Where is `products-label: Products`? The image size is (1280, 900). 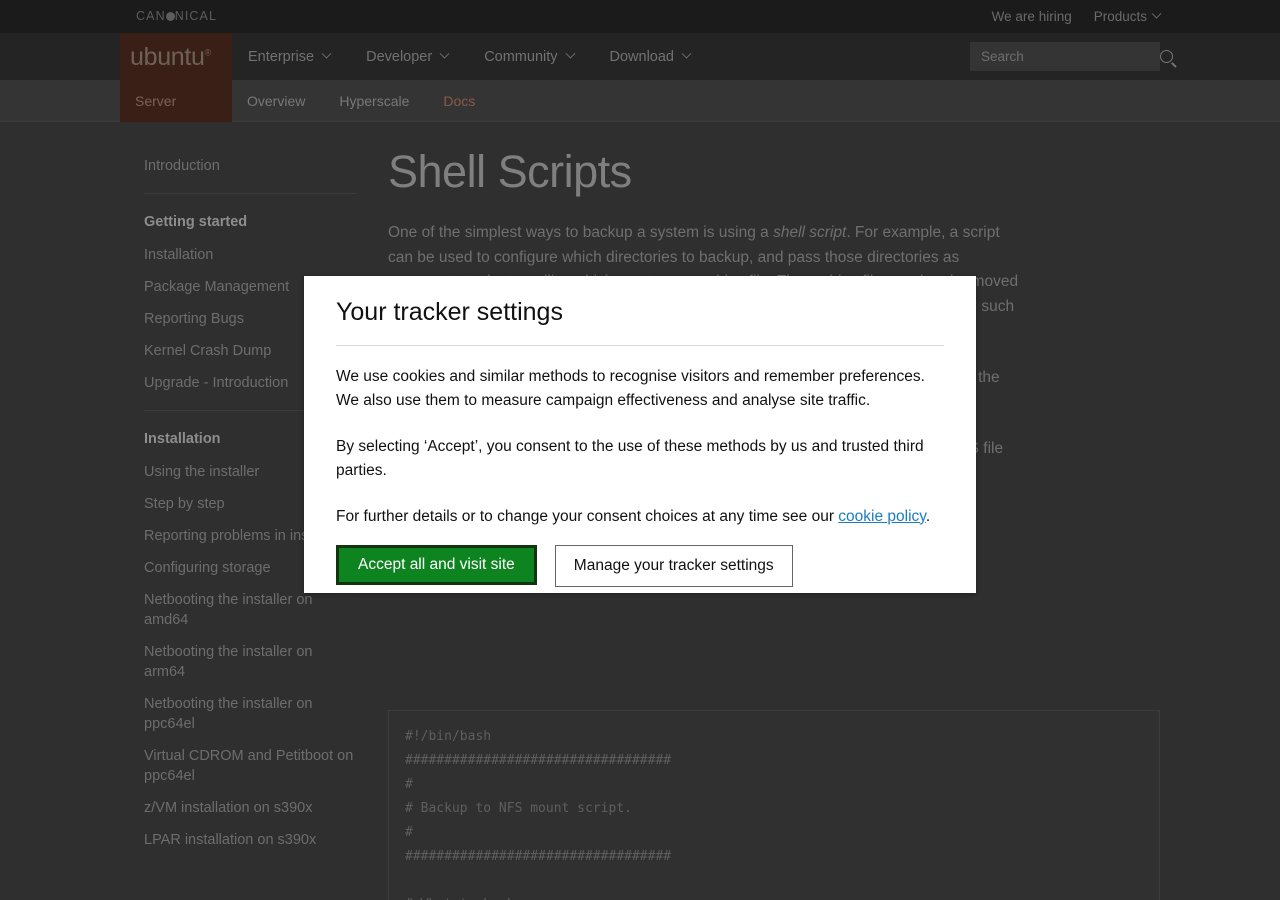 products-label: Products is located at coordinates (1120, 16).